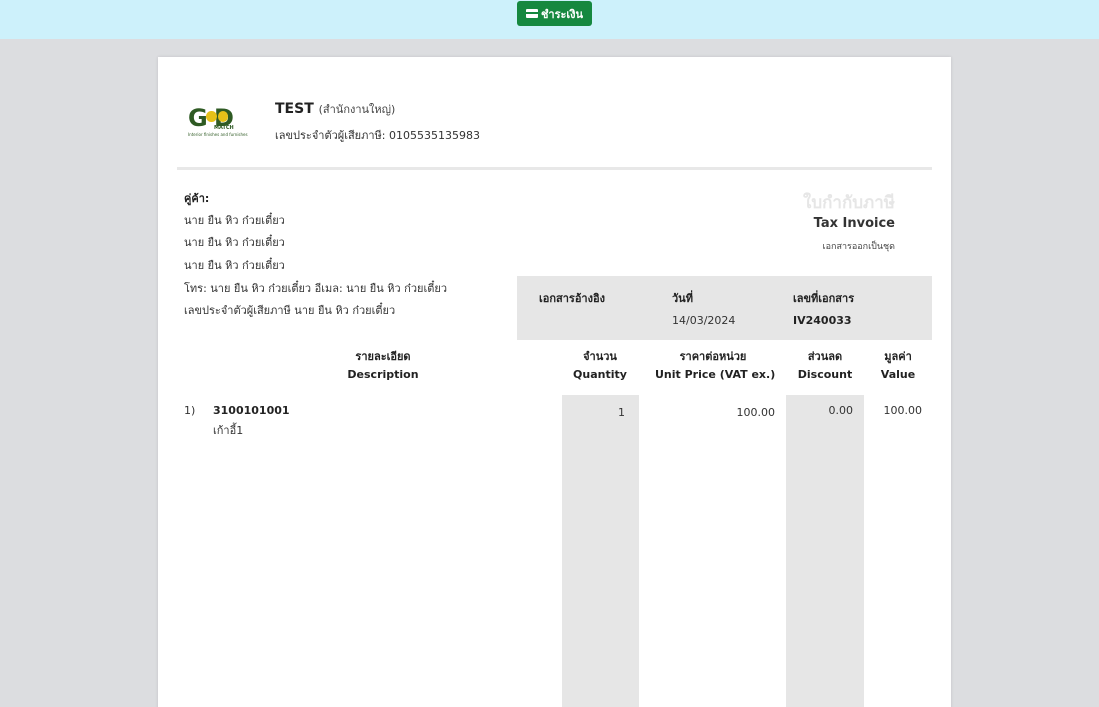  I want to click on header-quantity-th: จำนวน, so click(600, 356).